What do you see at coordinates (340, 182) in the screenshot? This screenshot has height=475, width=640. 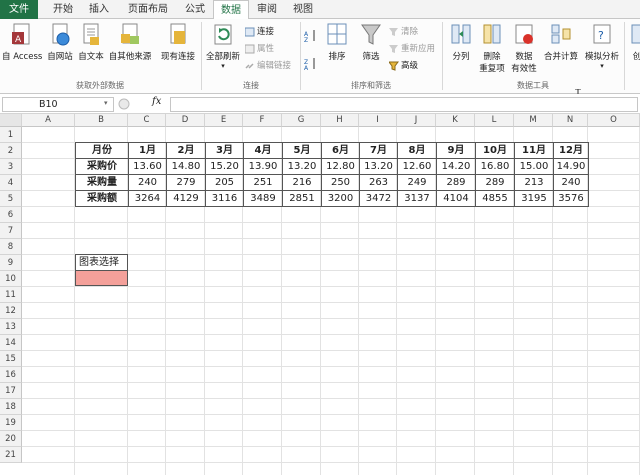 I see `table-cell: 250` at bounding box center [340, 182].